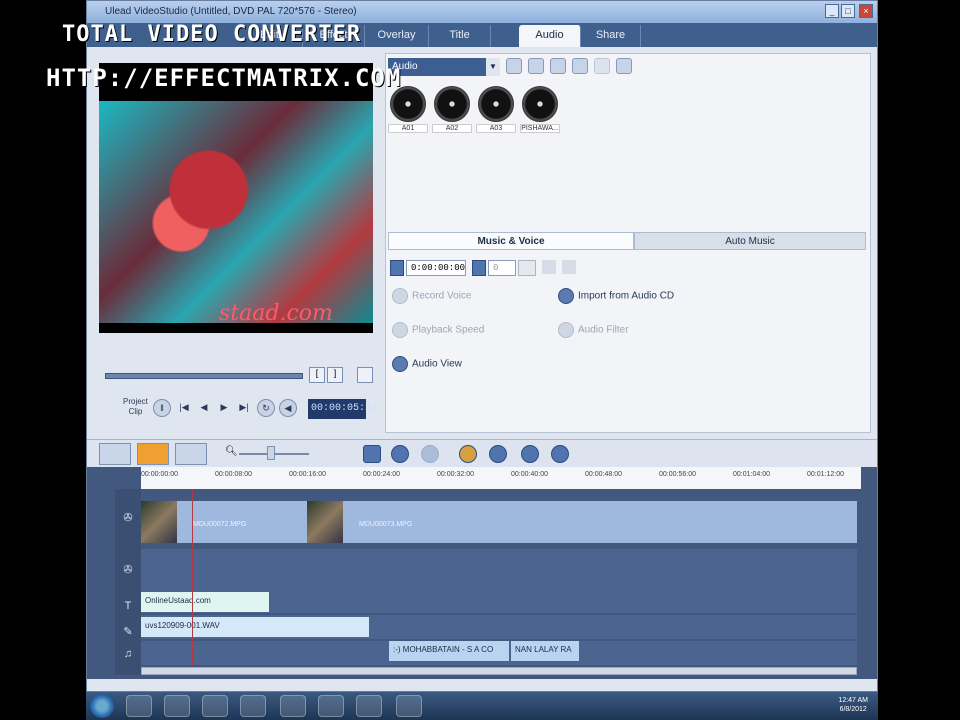 The image size is (960, 720). Describe the element at coordinates (204, 376) in the screenshot. I see `preview-scrubber` at that location.